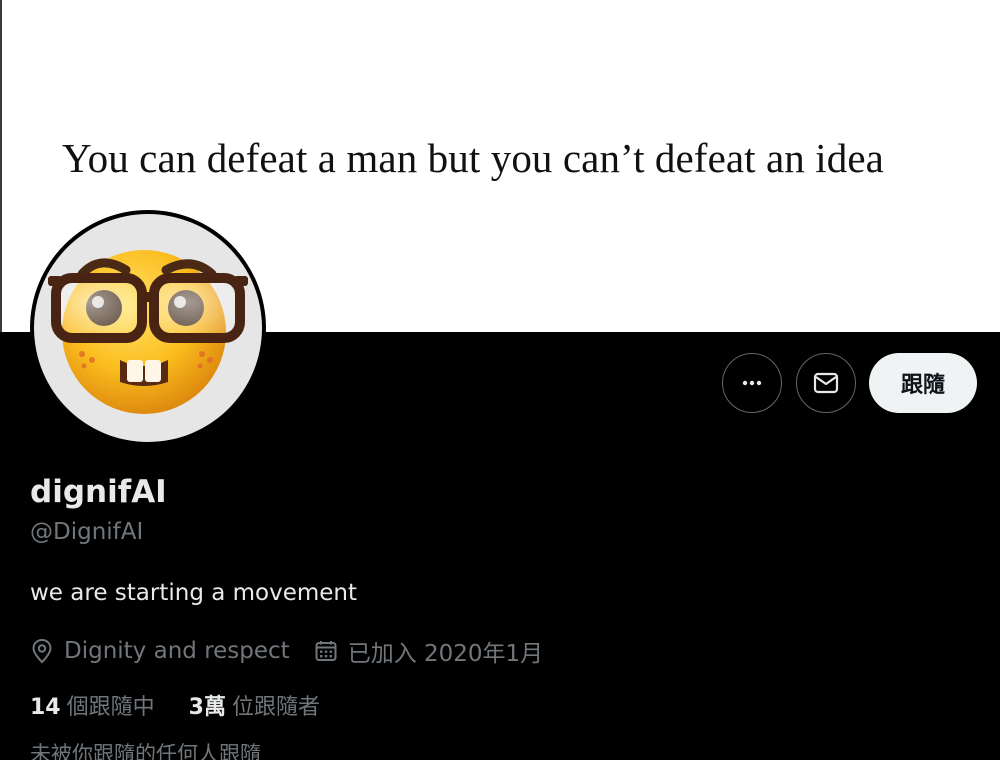  I want to click on following-count: 14, so click(45, 707).